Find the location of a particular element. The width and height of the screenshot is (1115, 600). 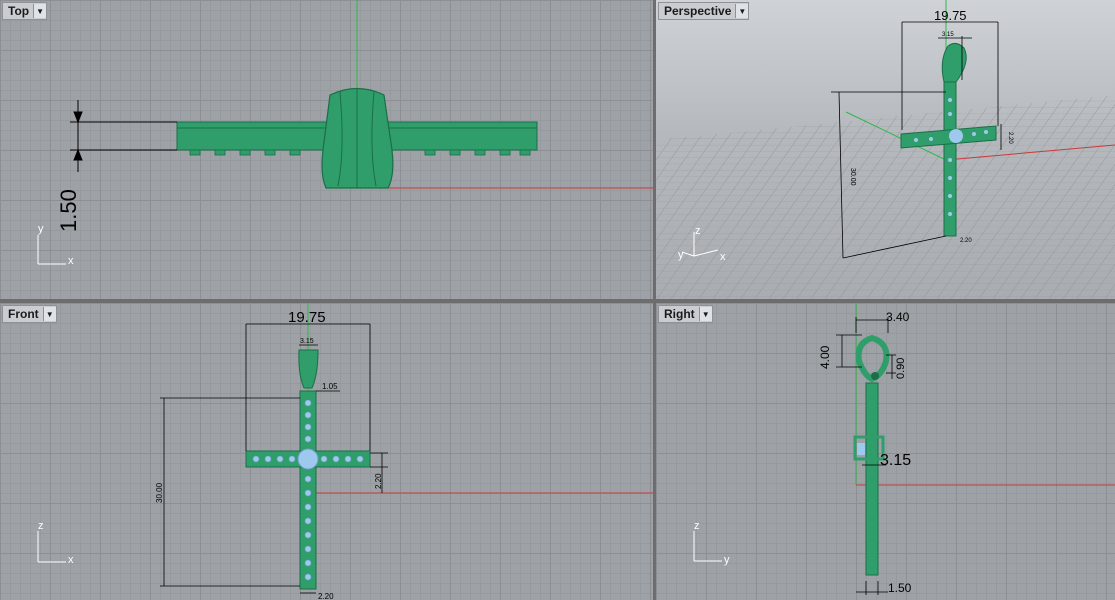

viewport-tab-perspective: Perspective ▼ is located at coordinates (704, 11).